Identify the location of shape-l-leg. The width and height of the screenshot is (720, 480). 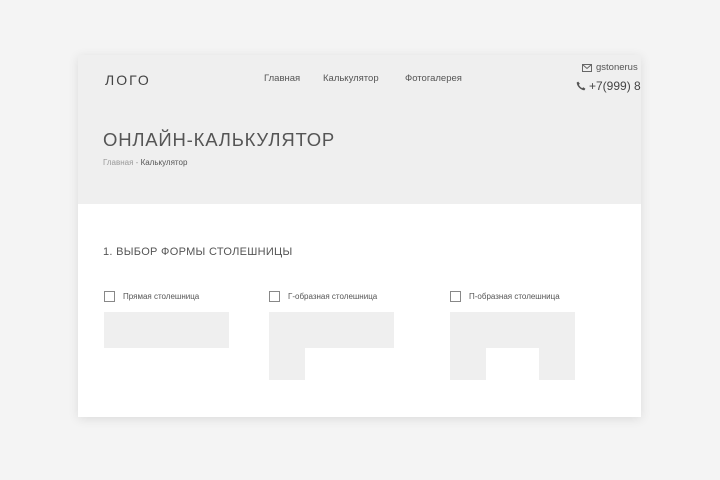
(287, 364).